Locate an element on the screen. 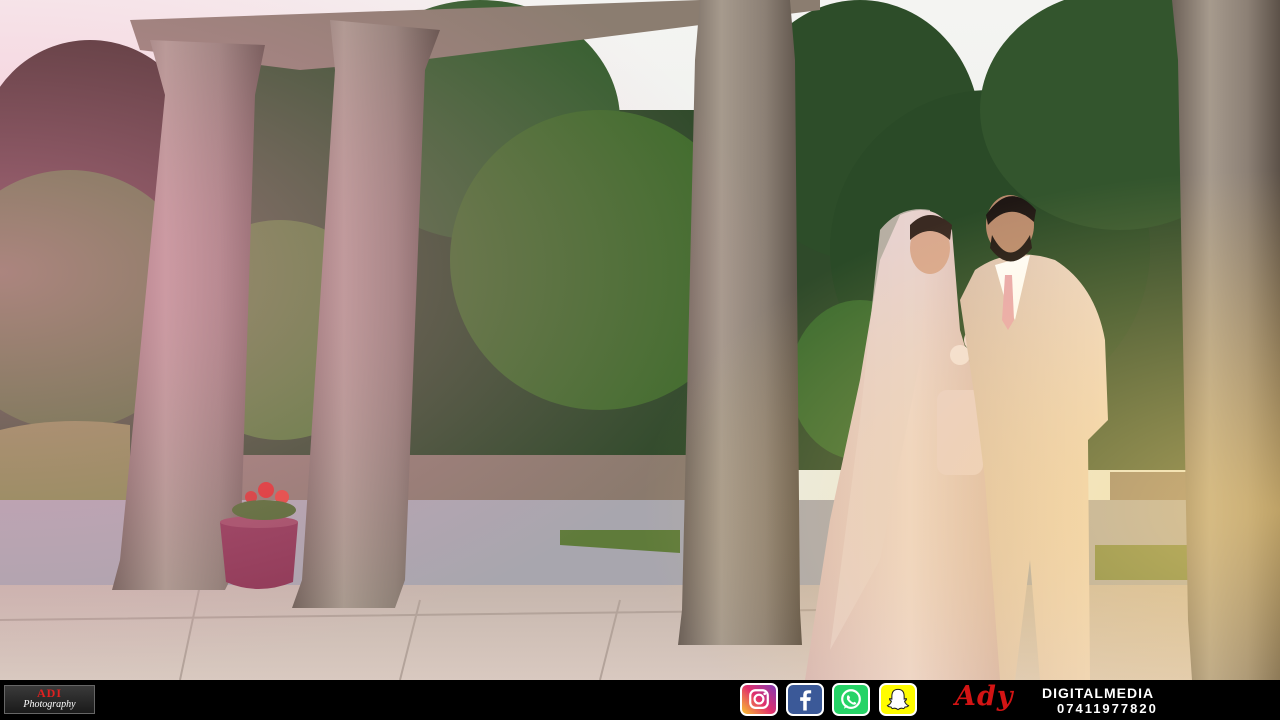 Image resolution: width=1280 pixels, height=720 pixels. facebook-icon is located at coordinates (805, 699).